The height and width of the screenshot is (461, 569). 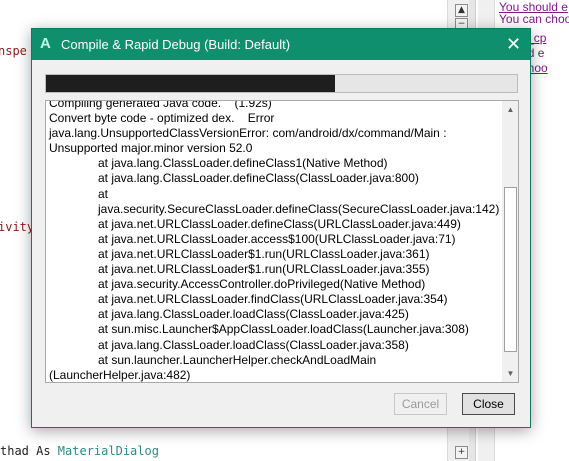 I want to click on close-button: Close, so click(x=488, y=404).